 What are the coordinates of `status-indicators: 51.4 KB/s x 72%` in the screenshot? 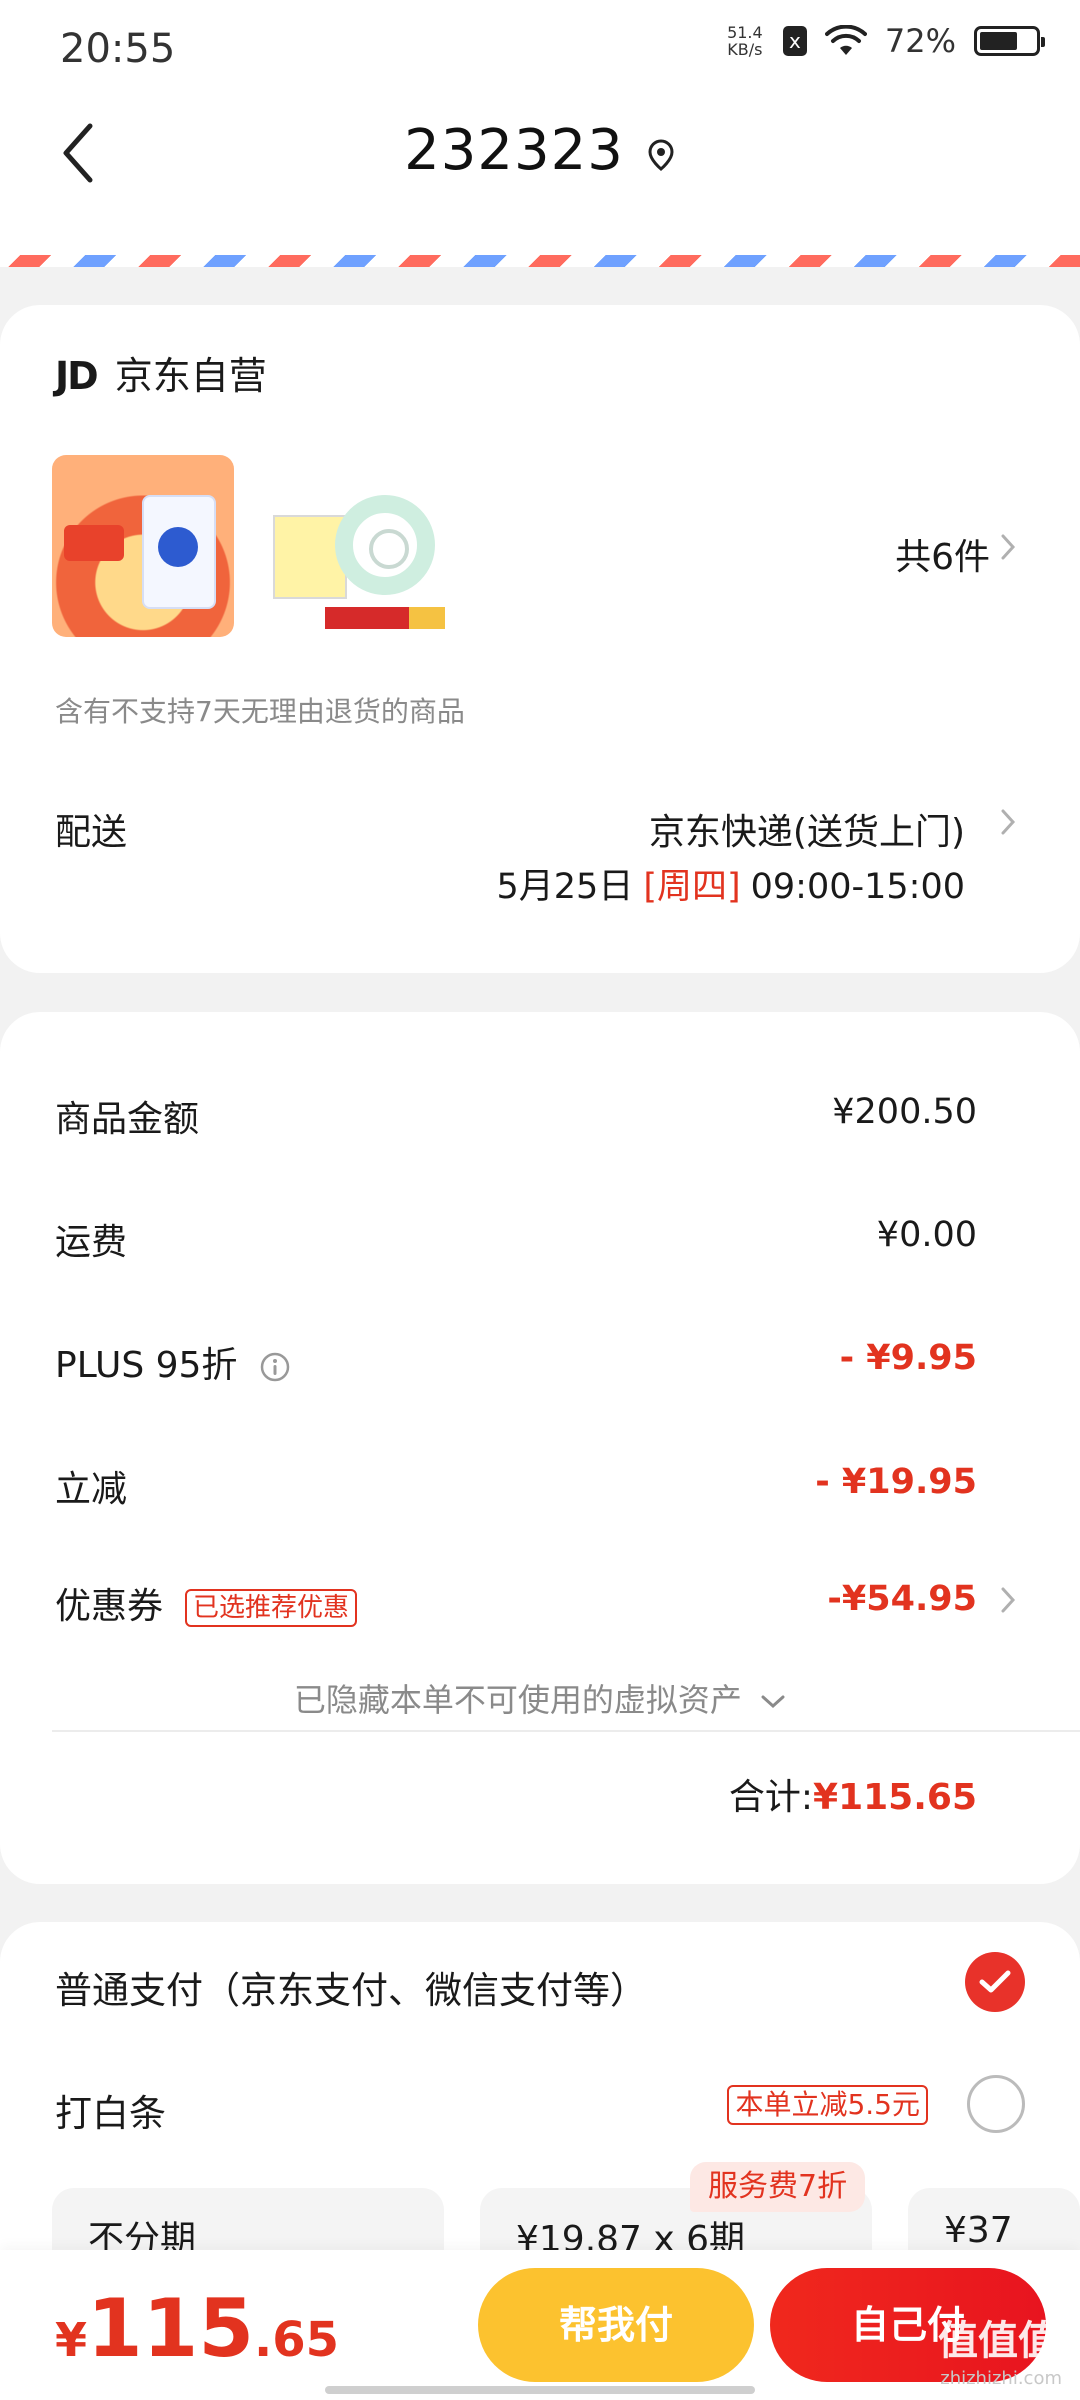 It's located at (885, 41).